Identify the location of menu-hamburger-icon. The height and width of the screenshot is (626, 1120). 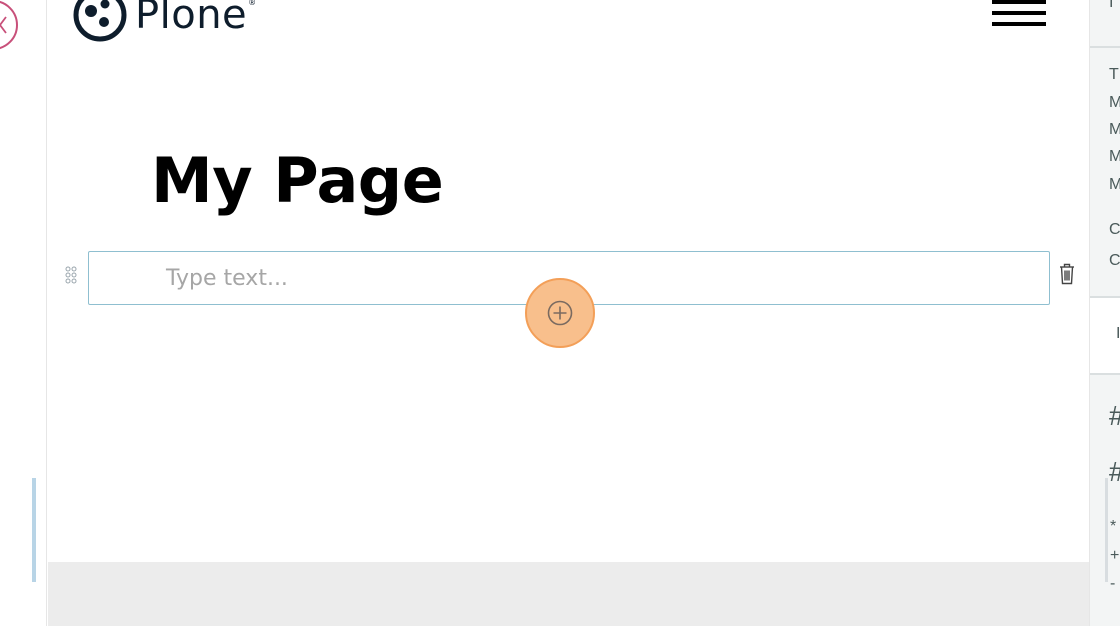
(1019, 14).